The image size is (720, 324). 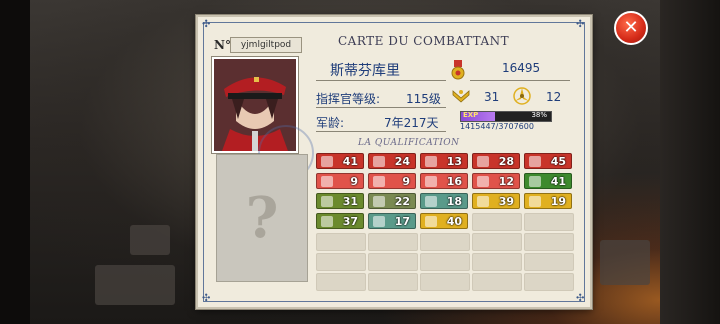 I want to click on flag-icon, so click(x=431, y=221).